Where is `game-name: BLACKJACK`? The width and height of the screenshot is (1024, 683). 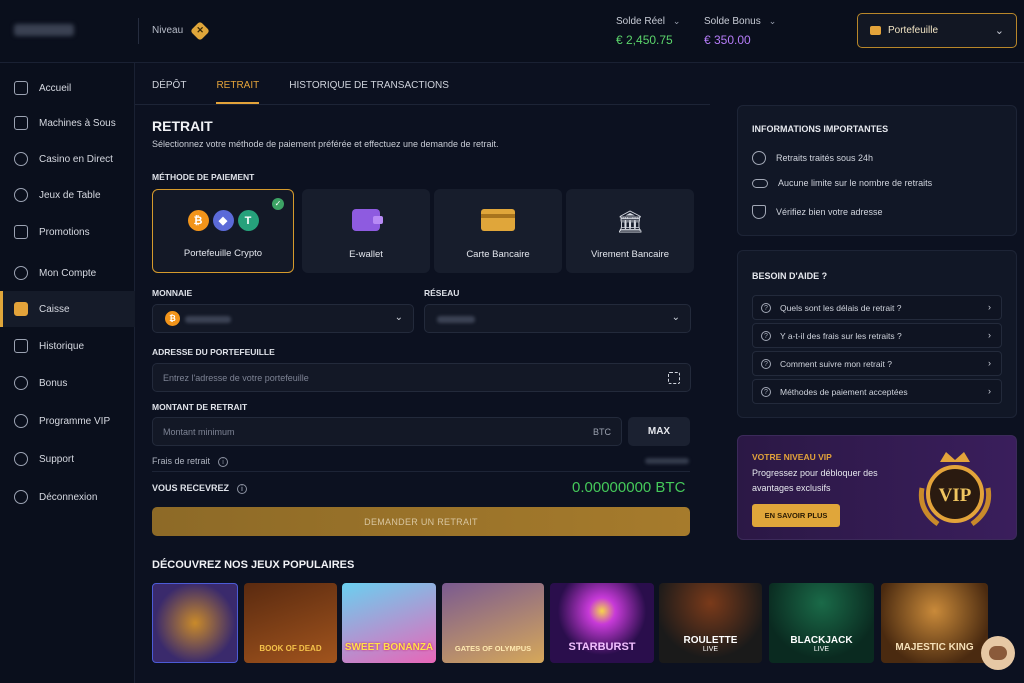
game-name: BLACKJACK is located at coordinates (821, 640).